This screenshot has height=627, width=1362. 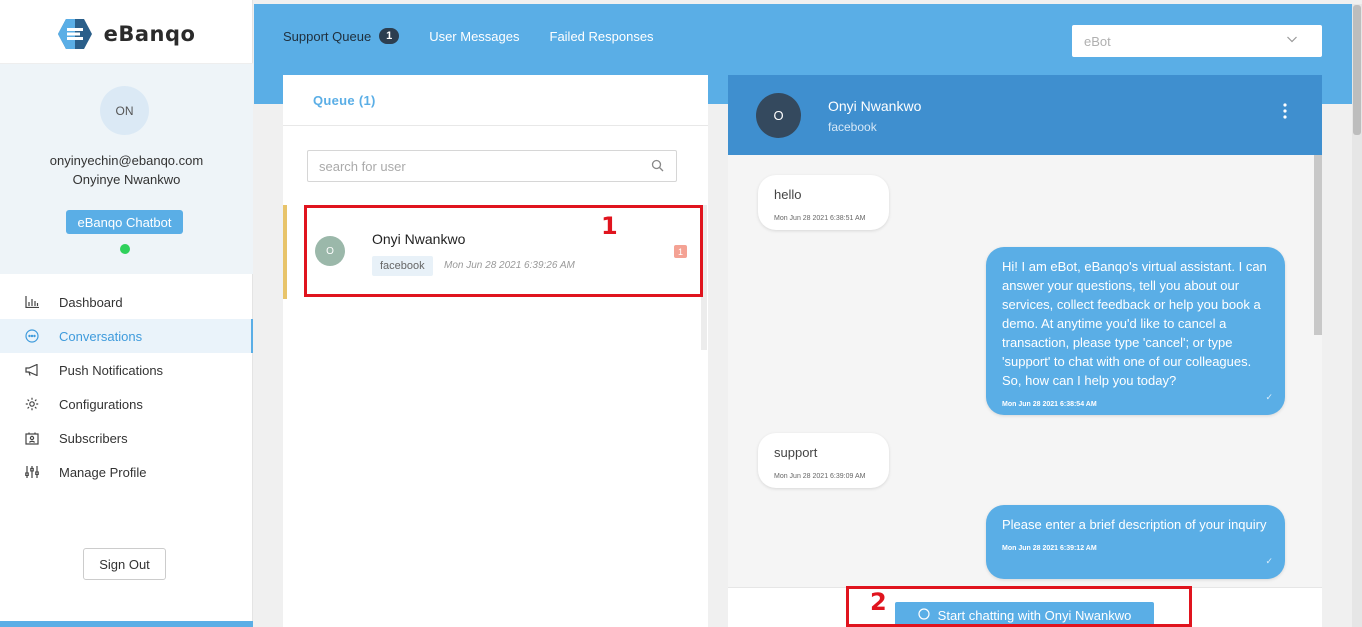 I want to click on search-icon, so click(x=657, y=167).